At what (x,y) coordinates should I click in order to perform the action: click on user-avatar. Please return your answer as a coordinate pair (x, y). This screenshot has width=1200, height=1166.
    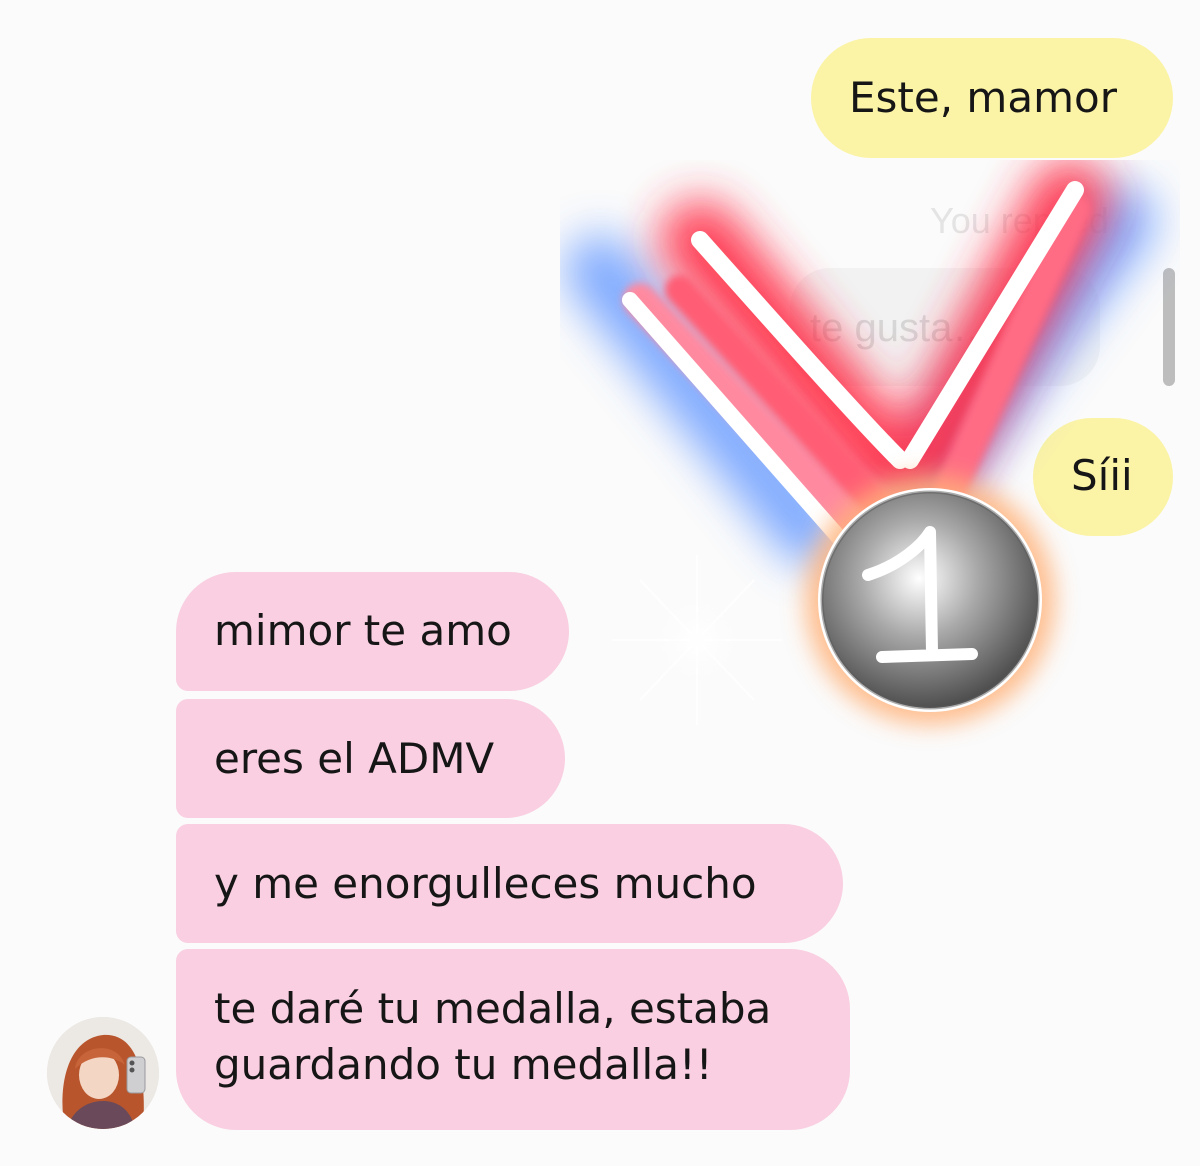
    Looking at the image, I should click on (103, 1073).